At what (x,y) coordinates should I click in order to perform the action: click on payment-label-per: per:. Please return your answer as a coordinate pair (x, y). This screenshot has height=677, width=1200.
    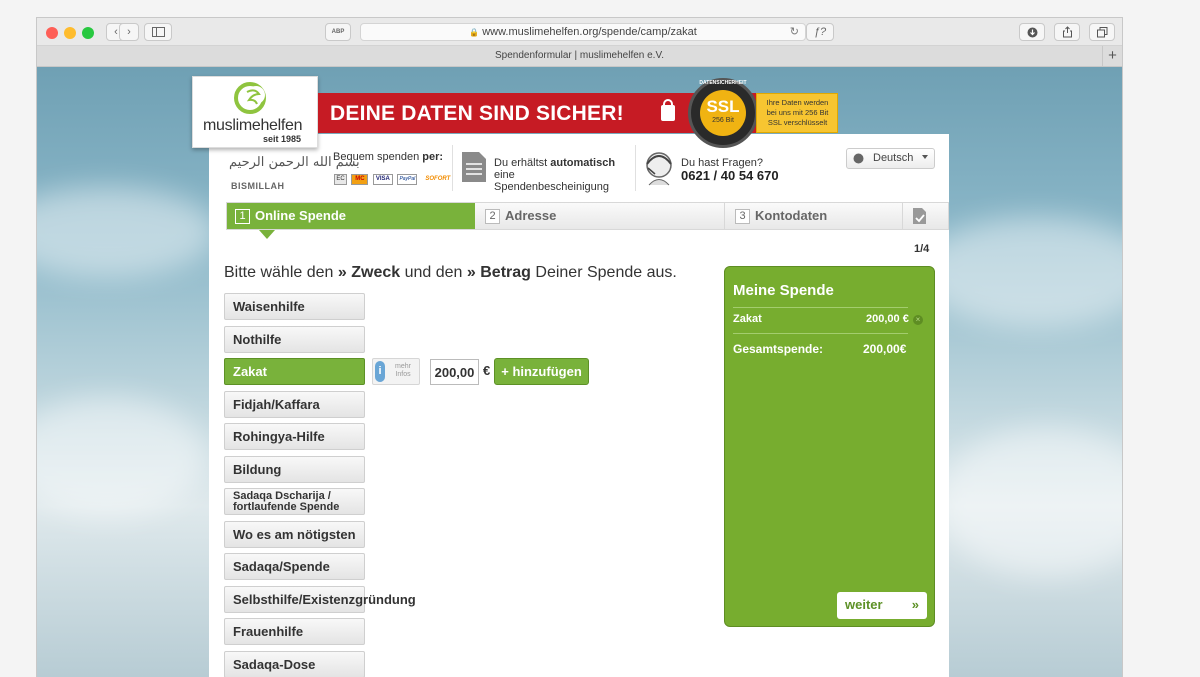
    Looking at the image, I should click on (433, 157).